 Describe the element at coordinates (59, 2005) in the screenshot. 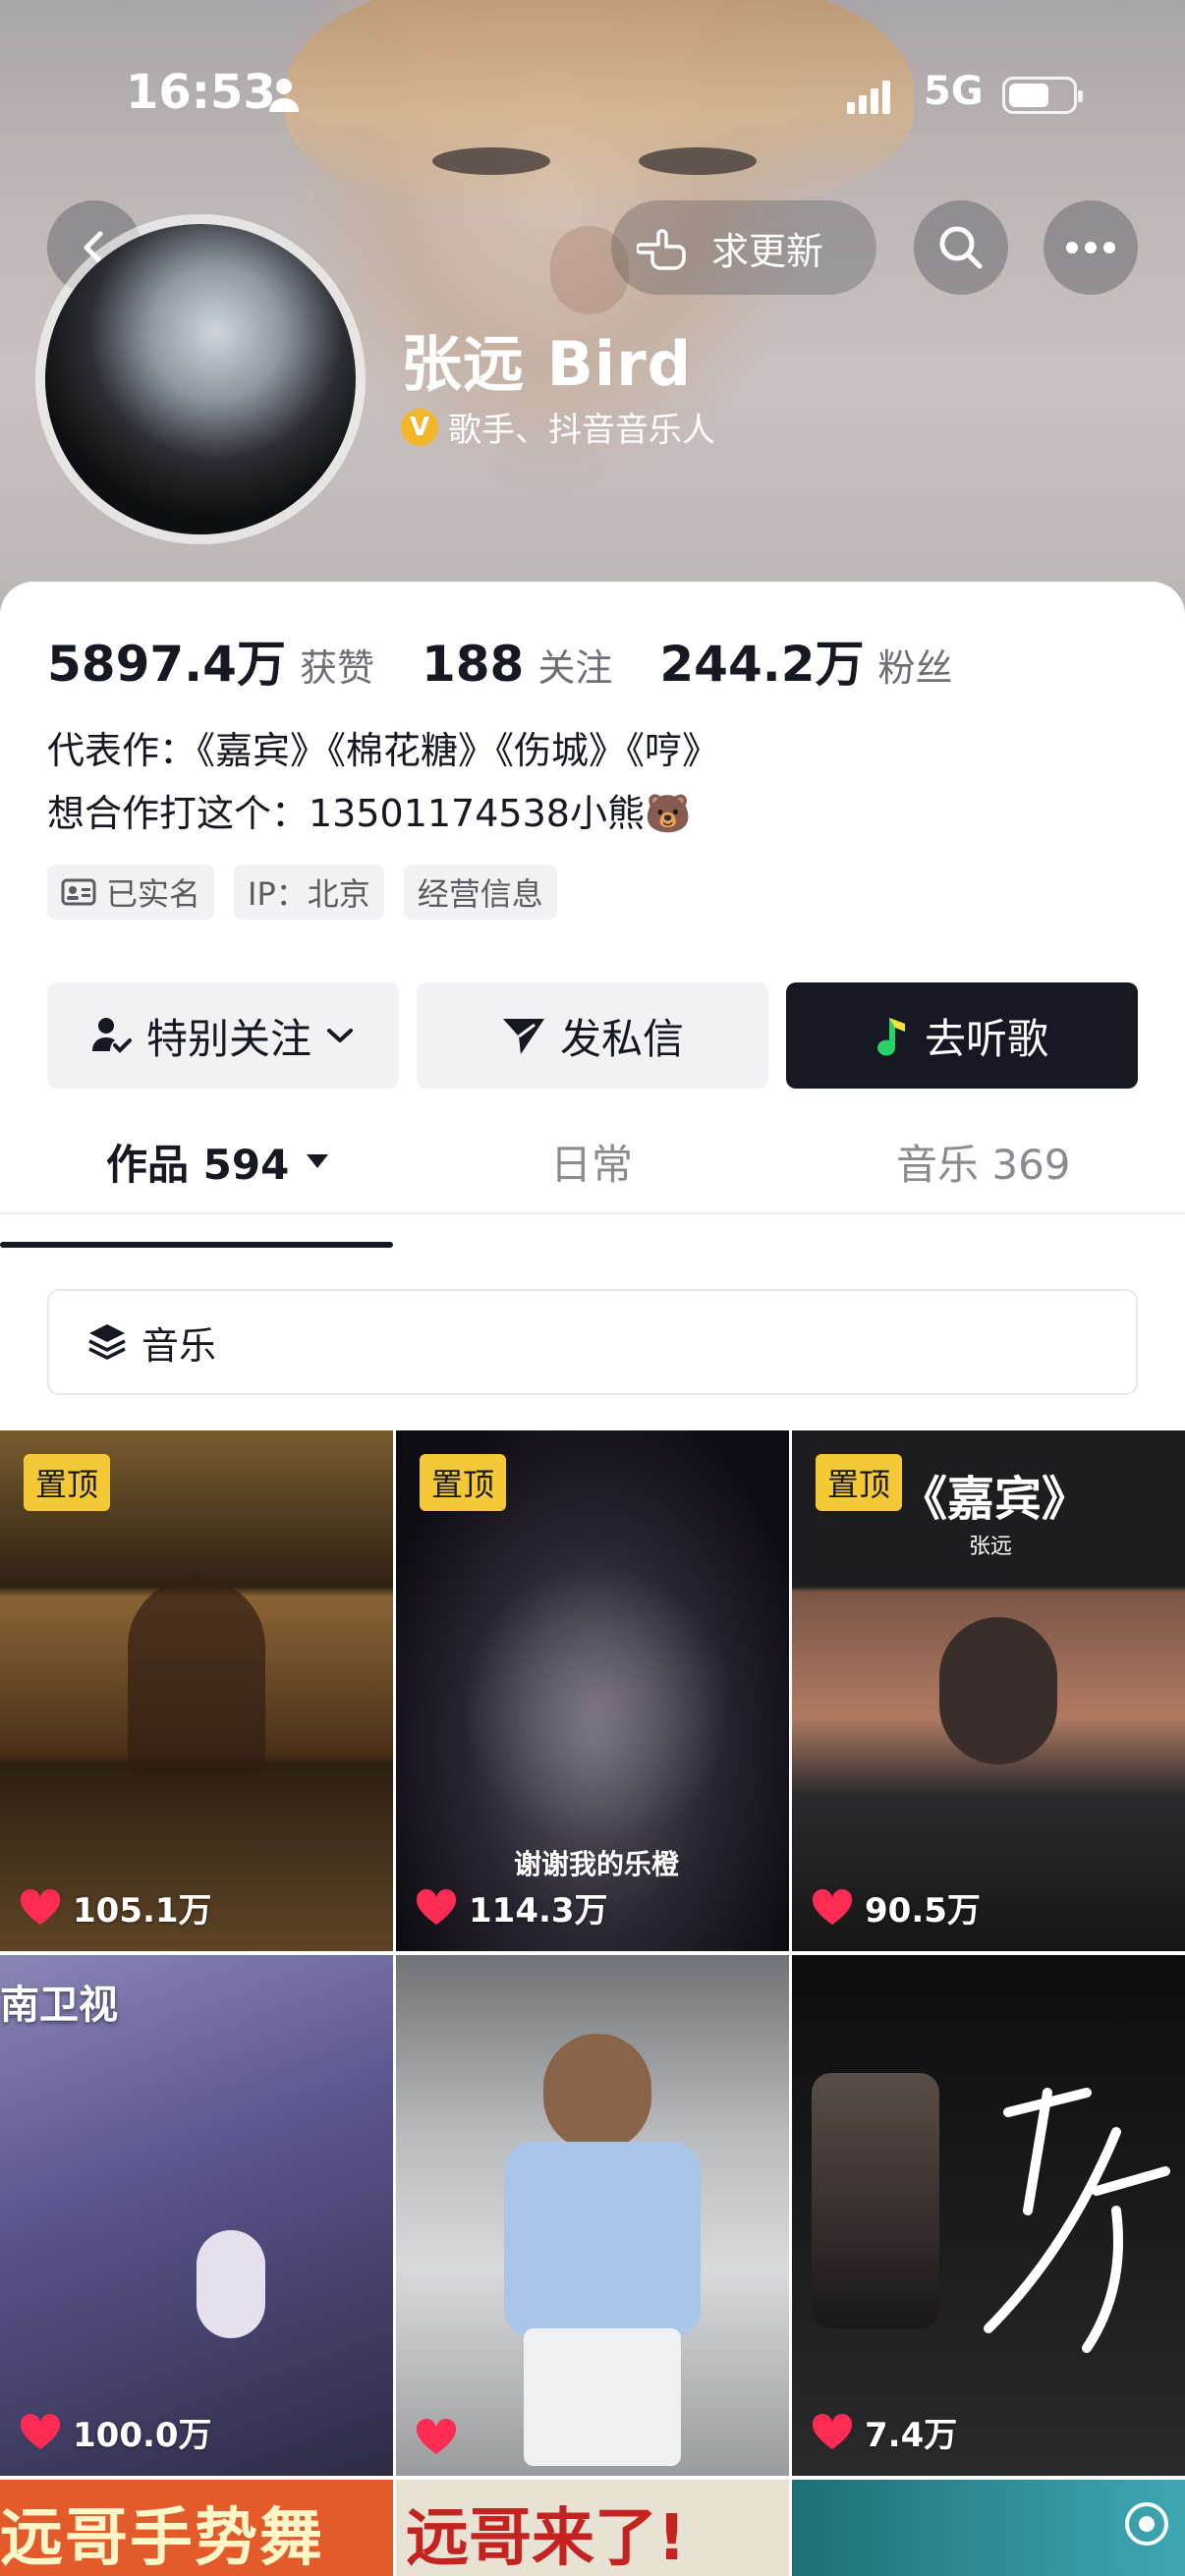

I see `channel-watermark: 南卫视` at that location.